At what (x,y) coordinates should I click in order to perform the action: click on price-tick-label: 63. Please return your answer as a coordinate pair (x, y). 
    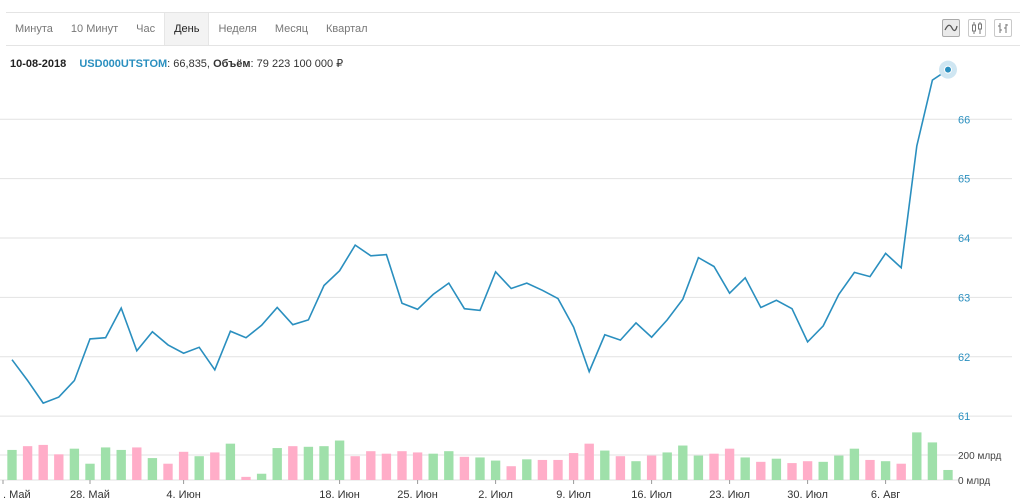
    Looking at the image, I should click on (964, 298).